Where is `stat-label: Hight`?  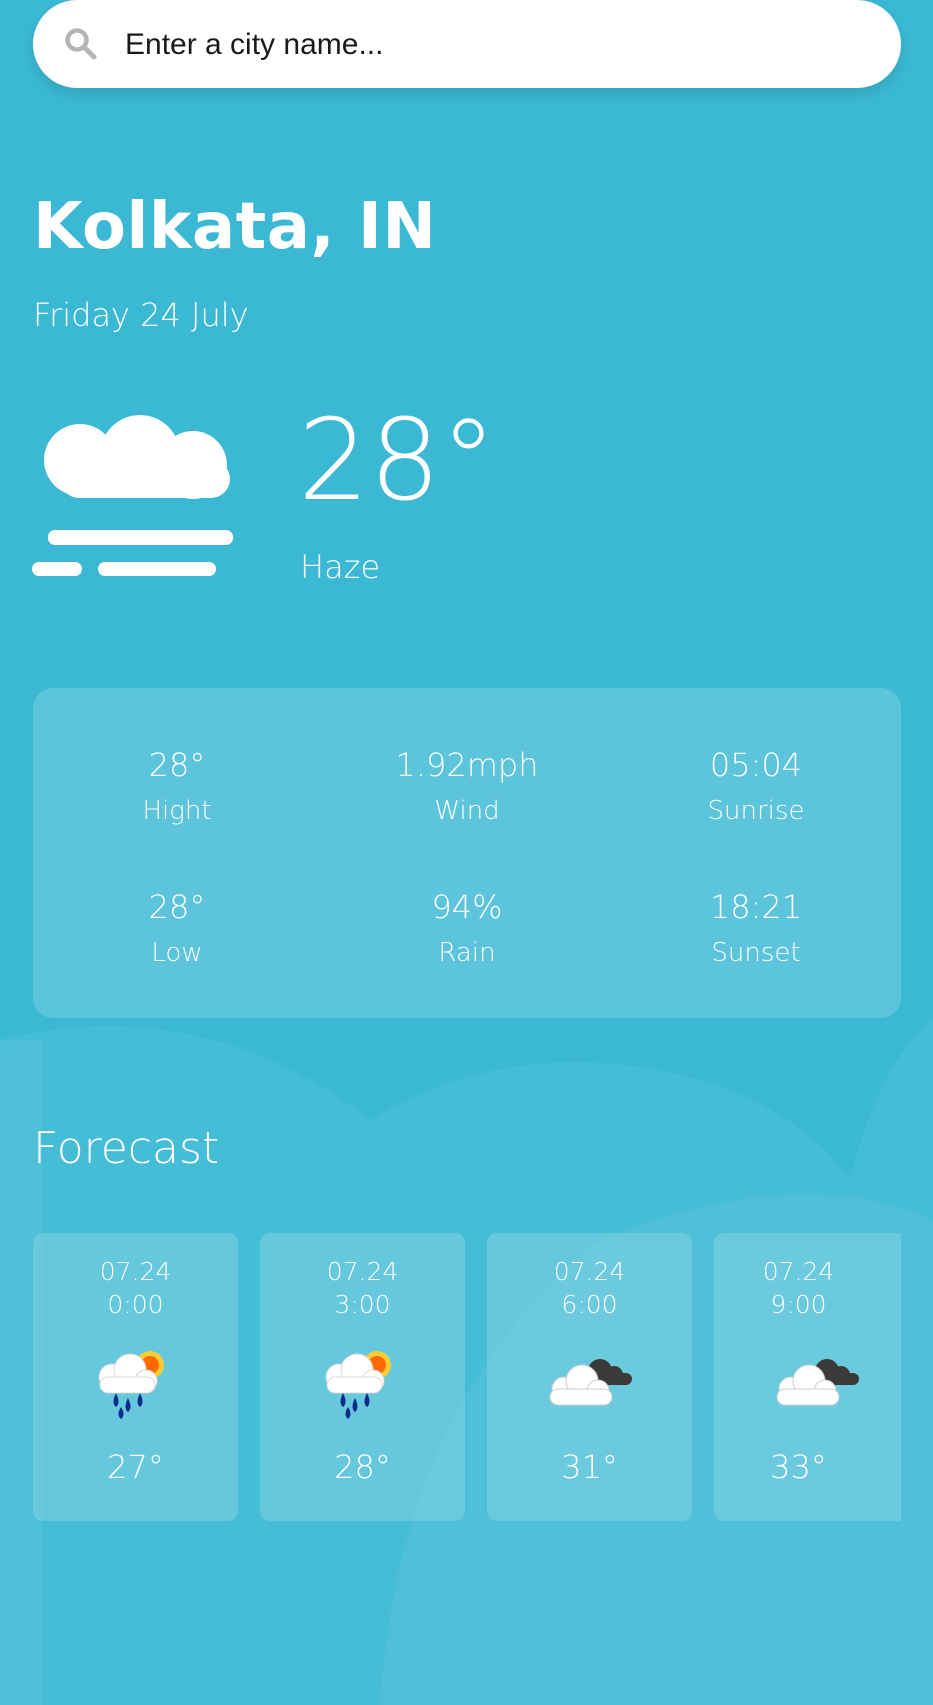 stat-label: Hight is located at coordinates (177, 811).